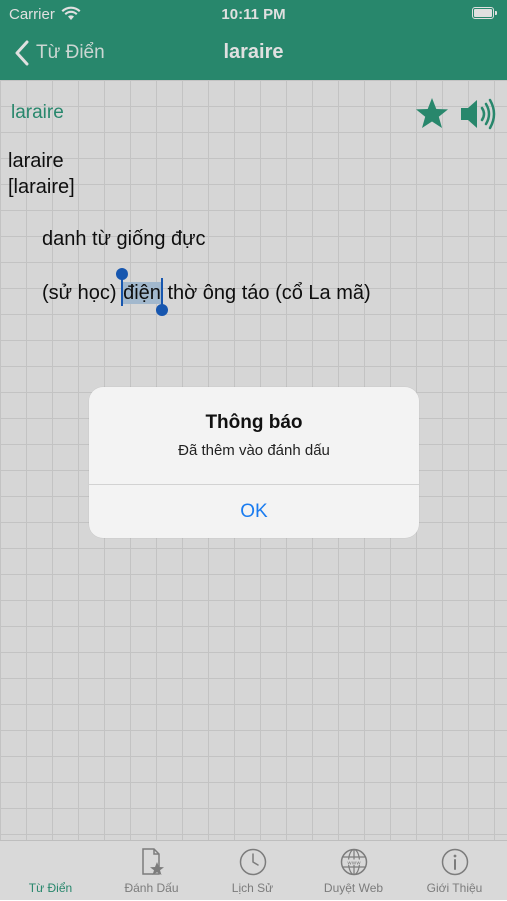 This screenshot has width=507, height=901. Describe the element at coordinates (254, 422) in the screenshot. I see `alert-title: Thông báo` at that location.